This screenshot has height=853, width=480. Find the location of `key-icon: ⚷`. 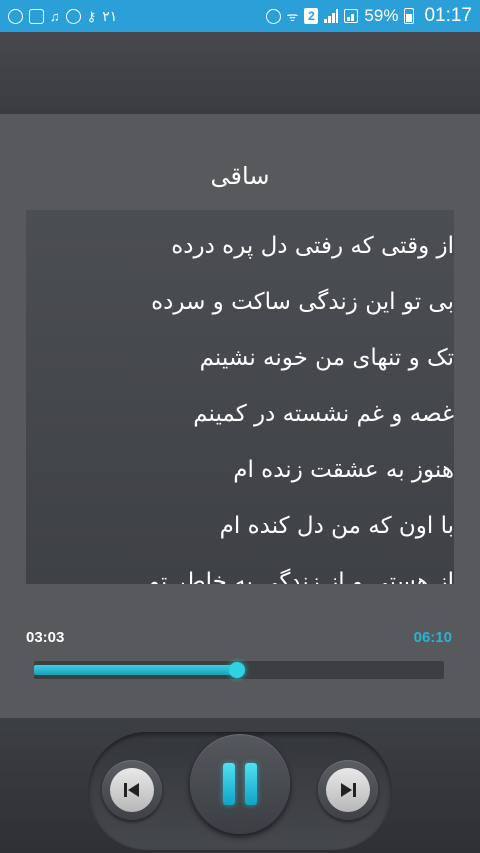

key-icon: ⚷ is located at coordinates (91, 16).